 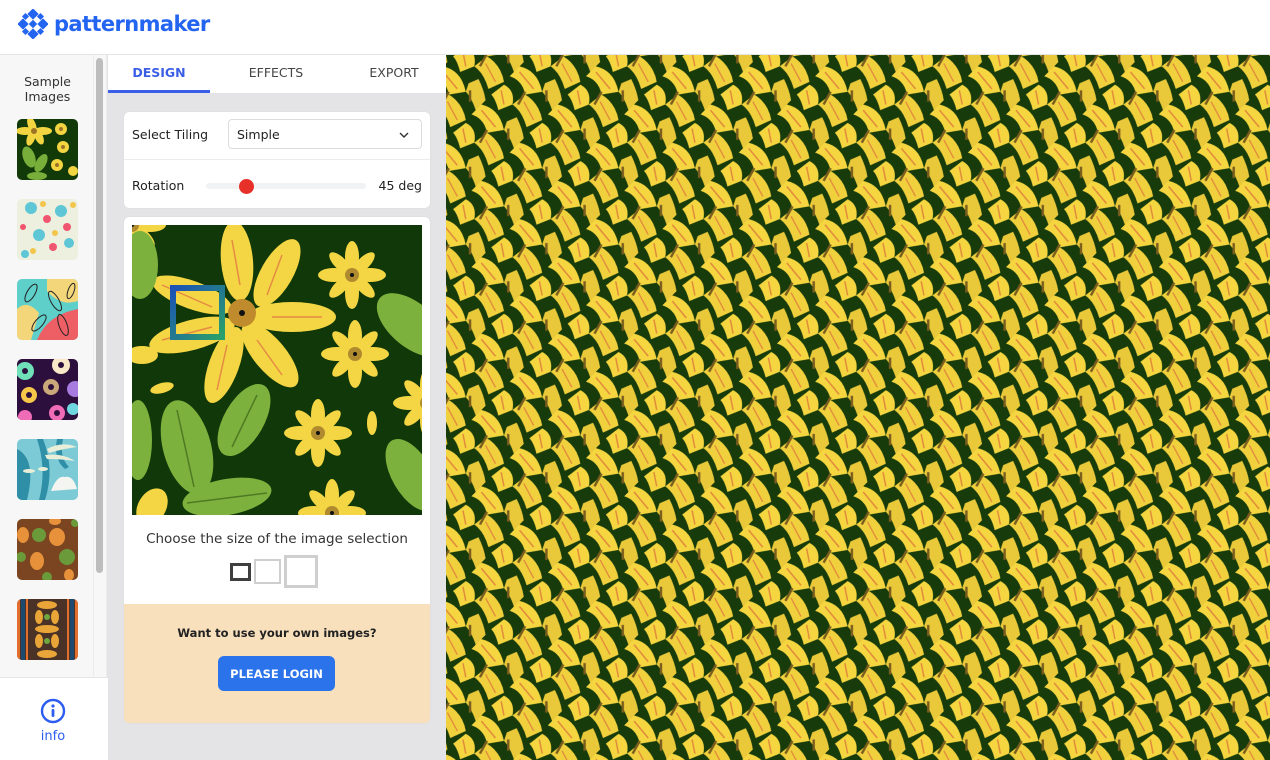 I want to click on donuts-thumbnail, so click(x=47, y=389).